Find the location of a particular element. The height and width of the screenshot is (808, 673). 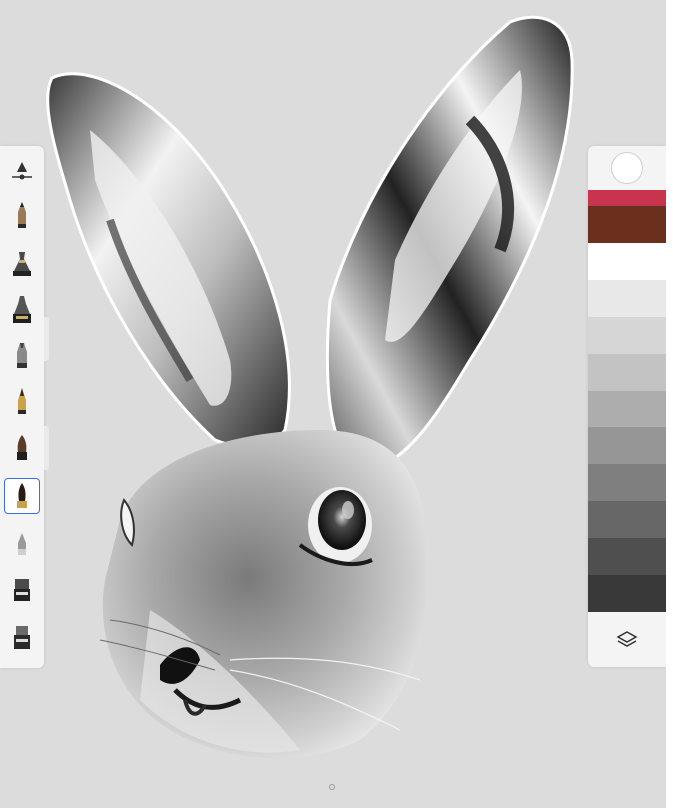

brush-size-slider-icon is located at coordinates (22, 170).